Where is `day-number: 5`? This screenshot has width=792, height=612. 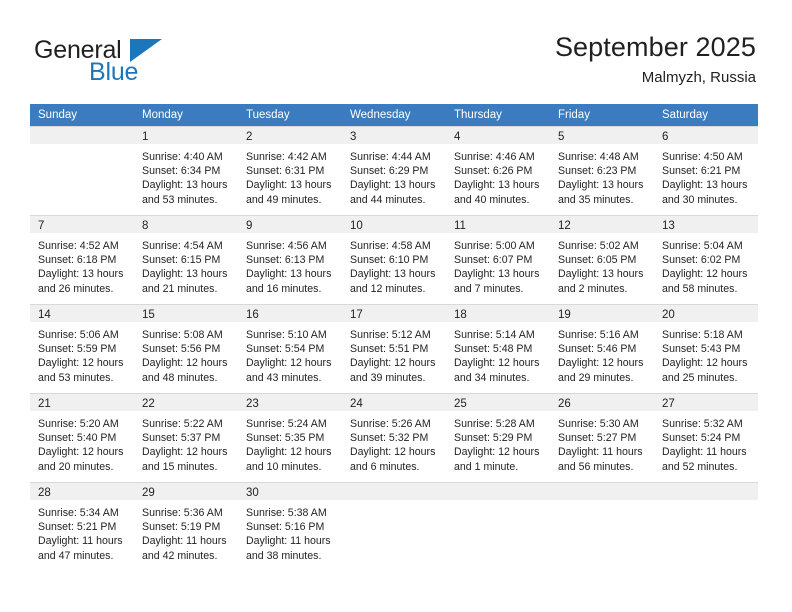
day-number: 5 is located at coordinates (602, 135).